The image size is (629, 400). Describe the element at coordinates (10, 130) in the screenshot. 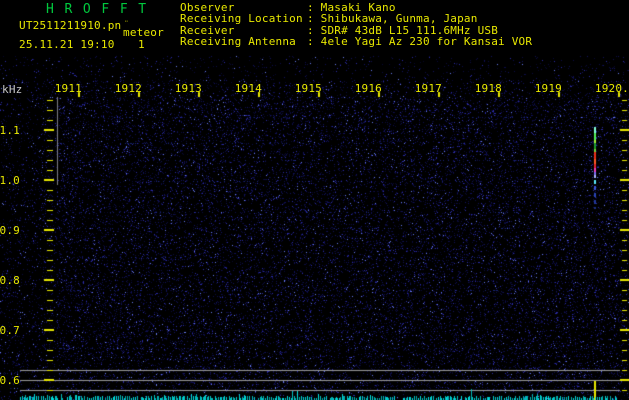

I see `frequency-tick-label: 1.1` at that location.